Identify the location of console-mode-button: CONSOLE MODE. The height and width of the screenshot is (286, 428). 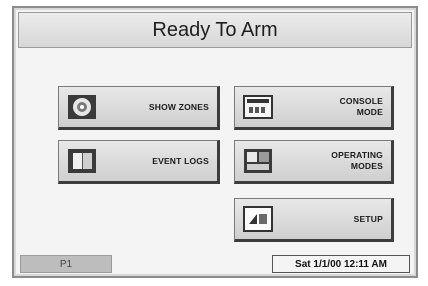
(314, 108).